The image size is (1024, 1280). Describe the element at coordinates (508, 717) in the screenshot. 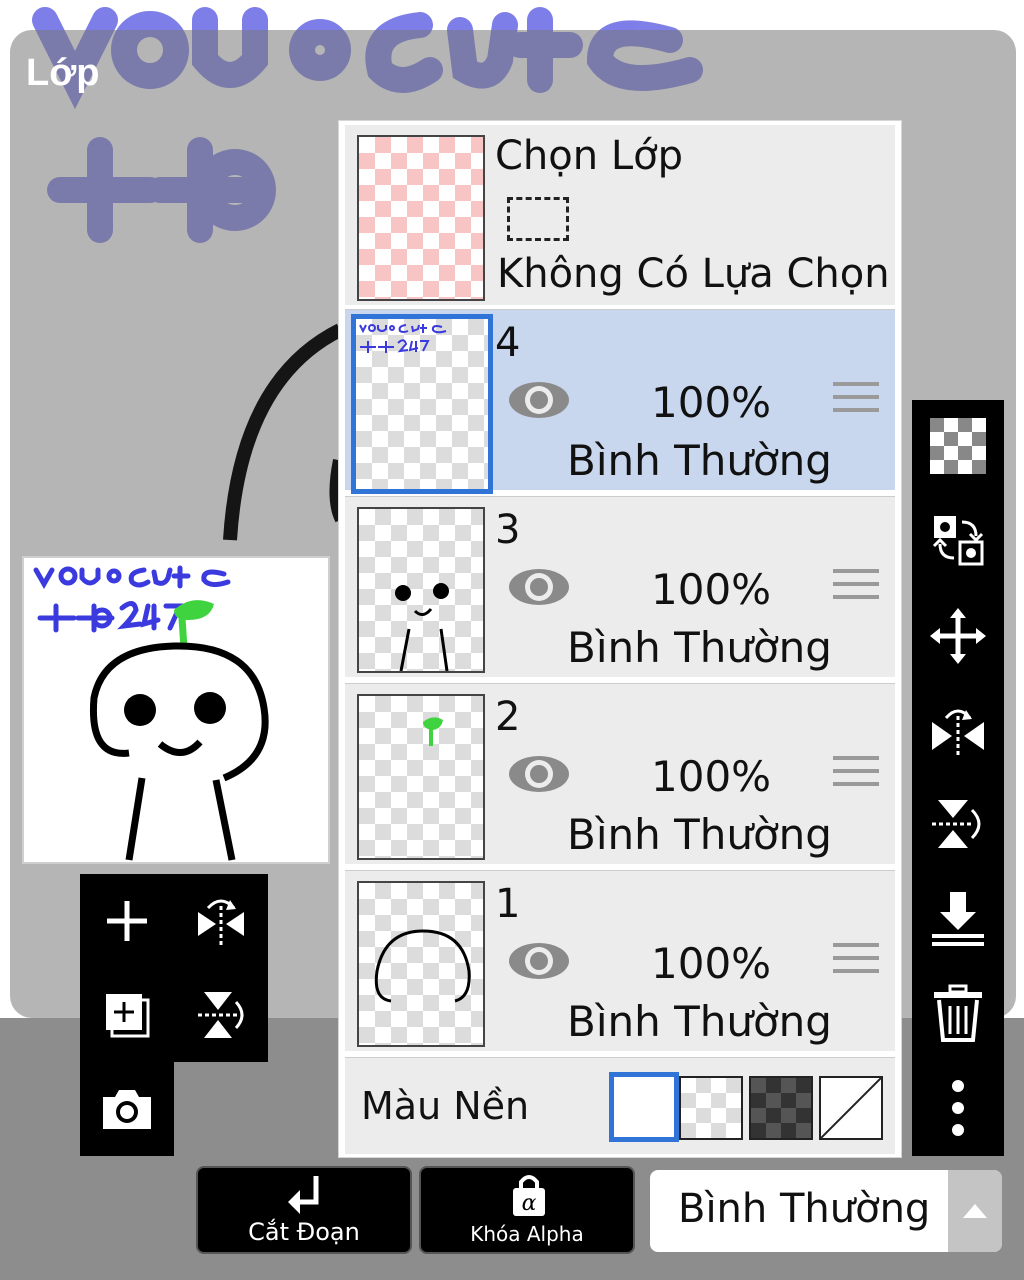

I see `layer-number: 2` at that location.